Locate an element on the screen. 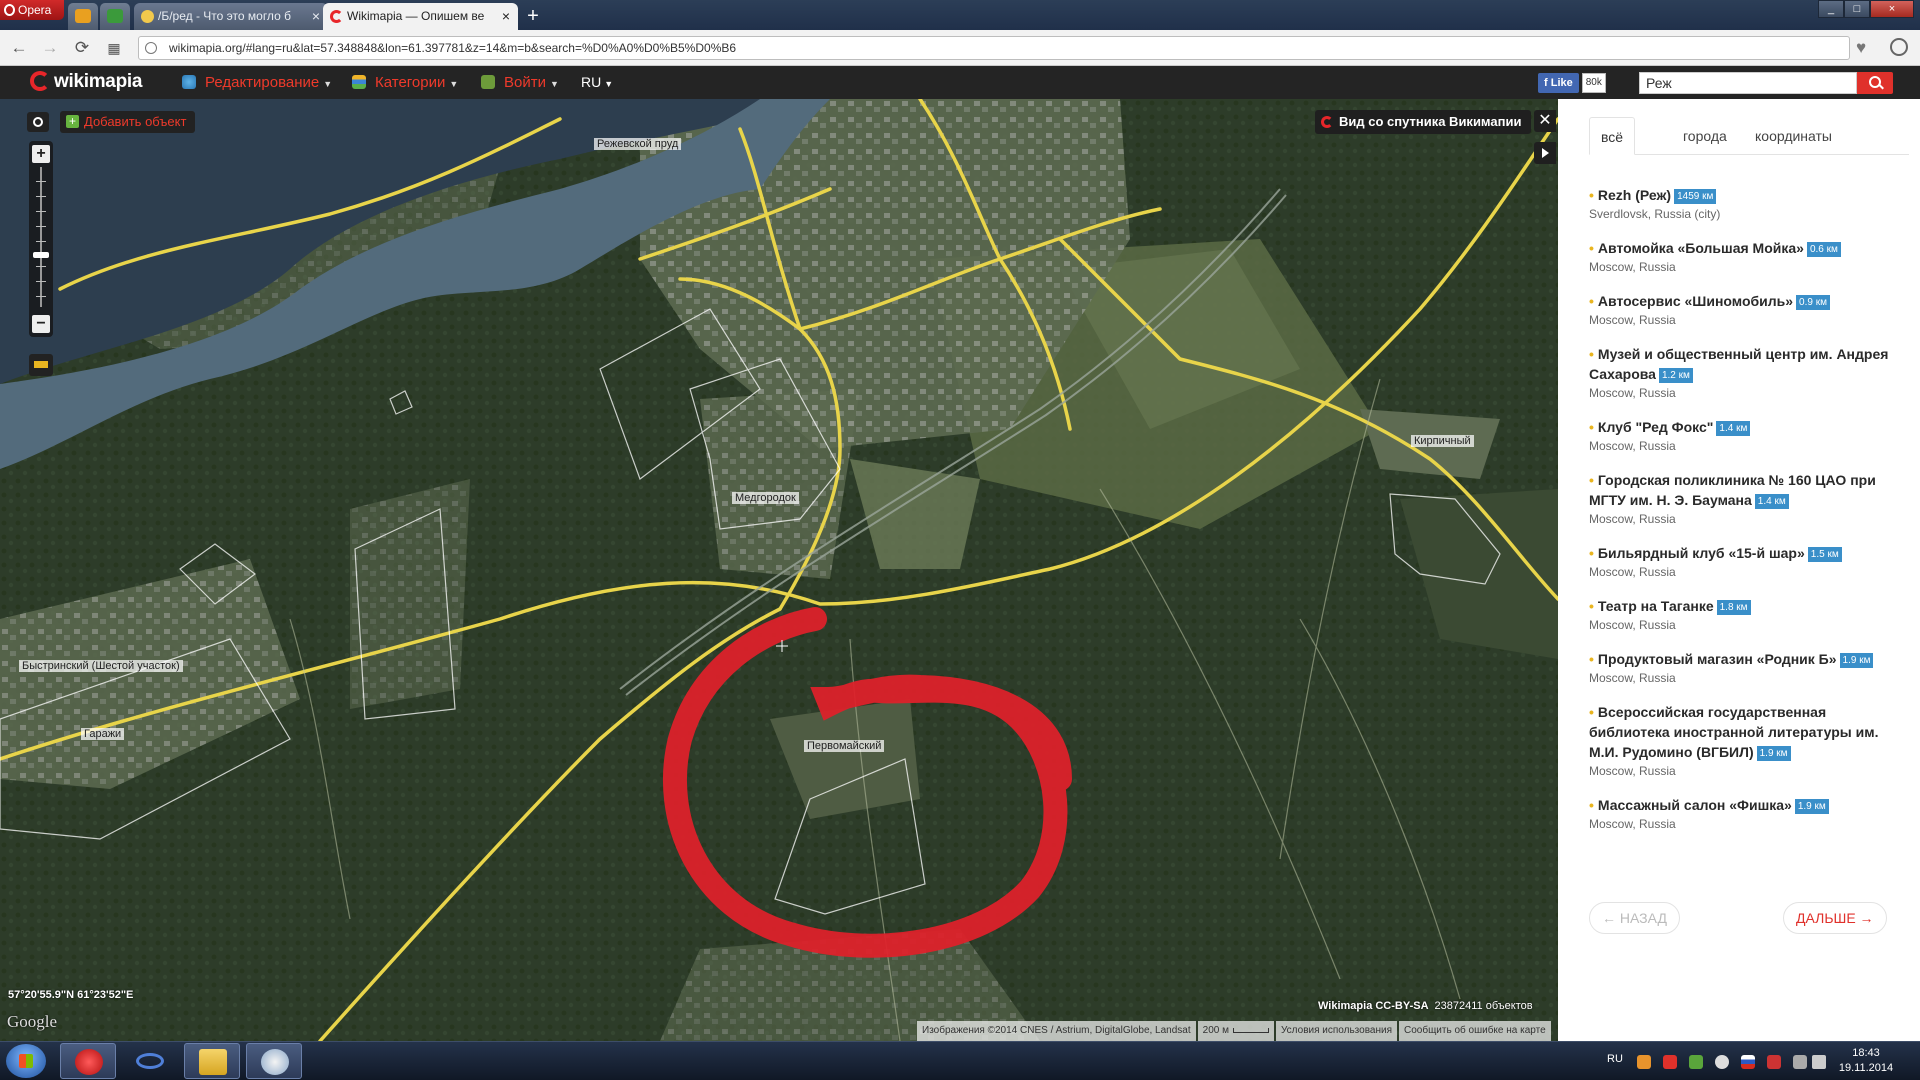  prev-page-button: ← НАЗАД is located at coordinates (1634, 918).